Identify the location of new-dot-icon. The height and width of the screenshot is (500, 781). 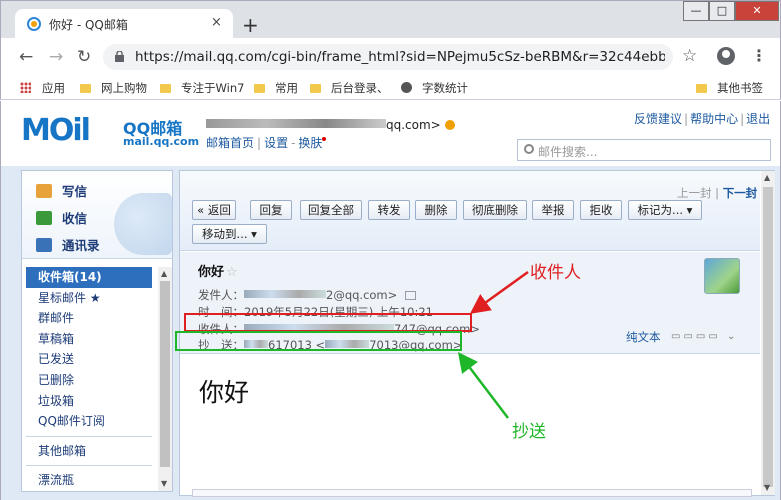
(324, 139).